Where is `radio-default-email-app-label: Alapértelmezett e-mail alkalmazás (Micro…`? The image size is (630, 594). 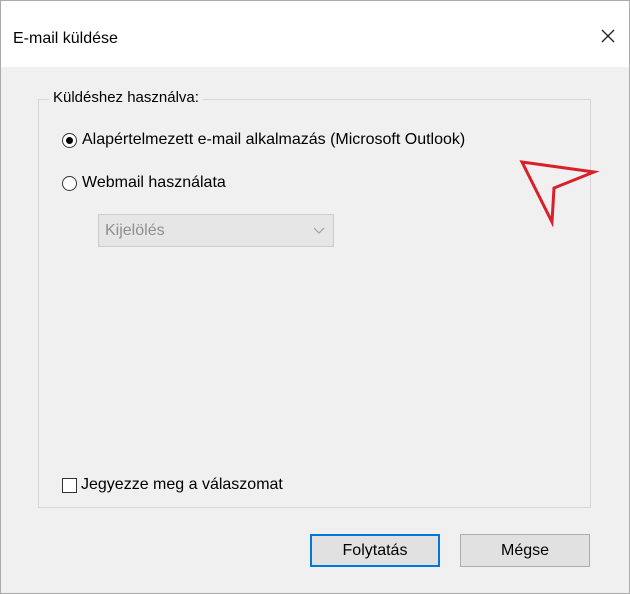 radio-default-email-app-label: Alapértelmezett e-mail alkalmazás (Micro… is located at coordinates (274, 139).